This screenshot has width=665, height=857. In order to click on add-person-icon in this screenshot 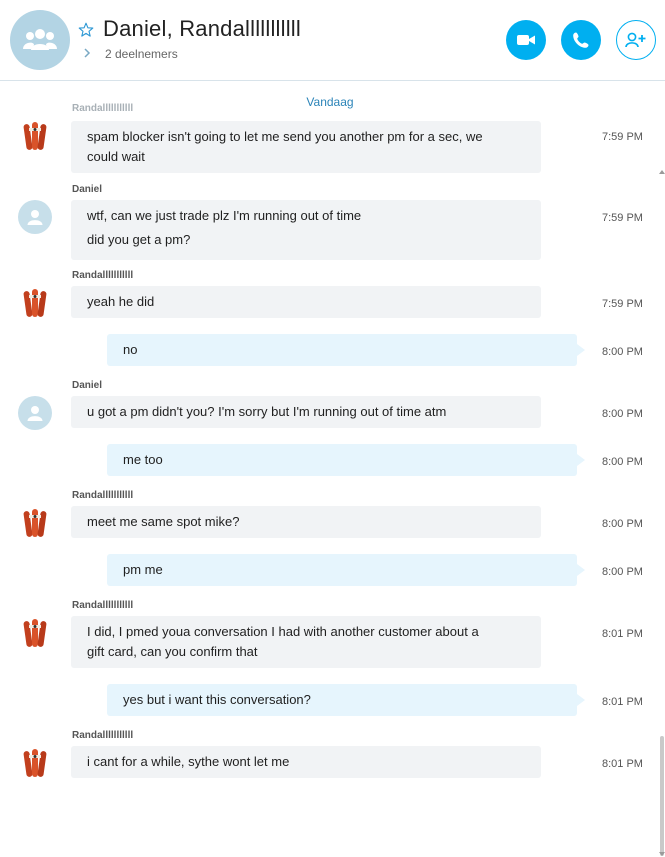, I will do `click(635, 40)`.